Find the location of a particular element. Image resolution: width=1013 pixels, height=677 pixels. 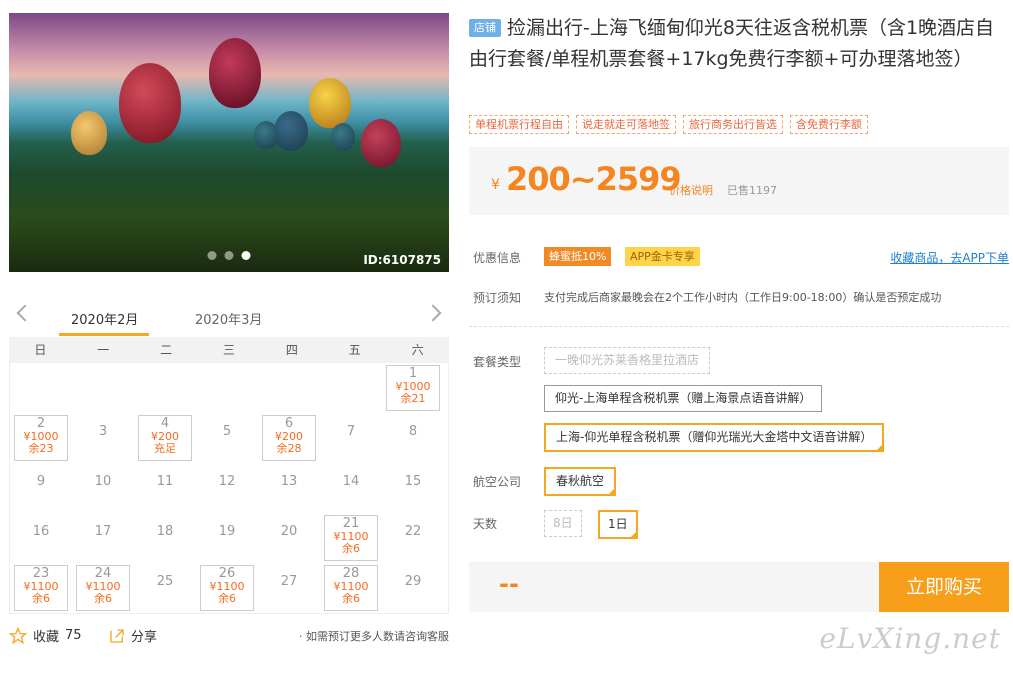

day-number: 17 is located at coordinates (103, 531).